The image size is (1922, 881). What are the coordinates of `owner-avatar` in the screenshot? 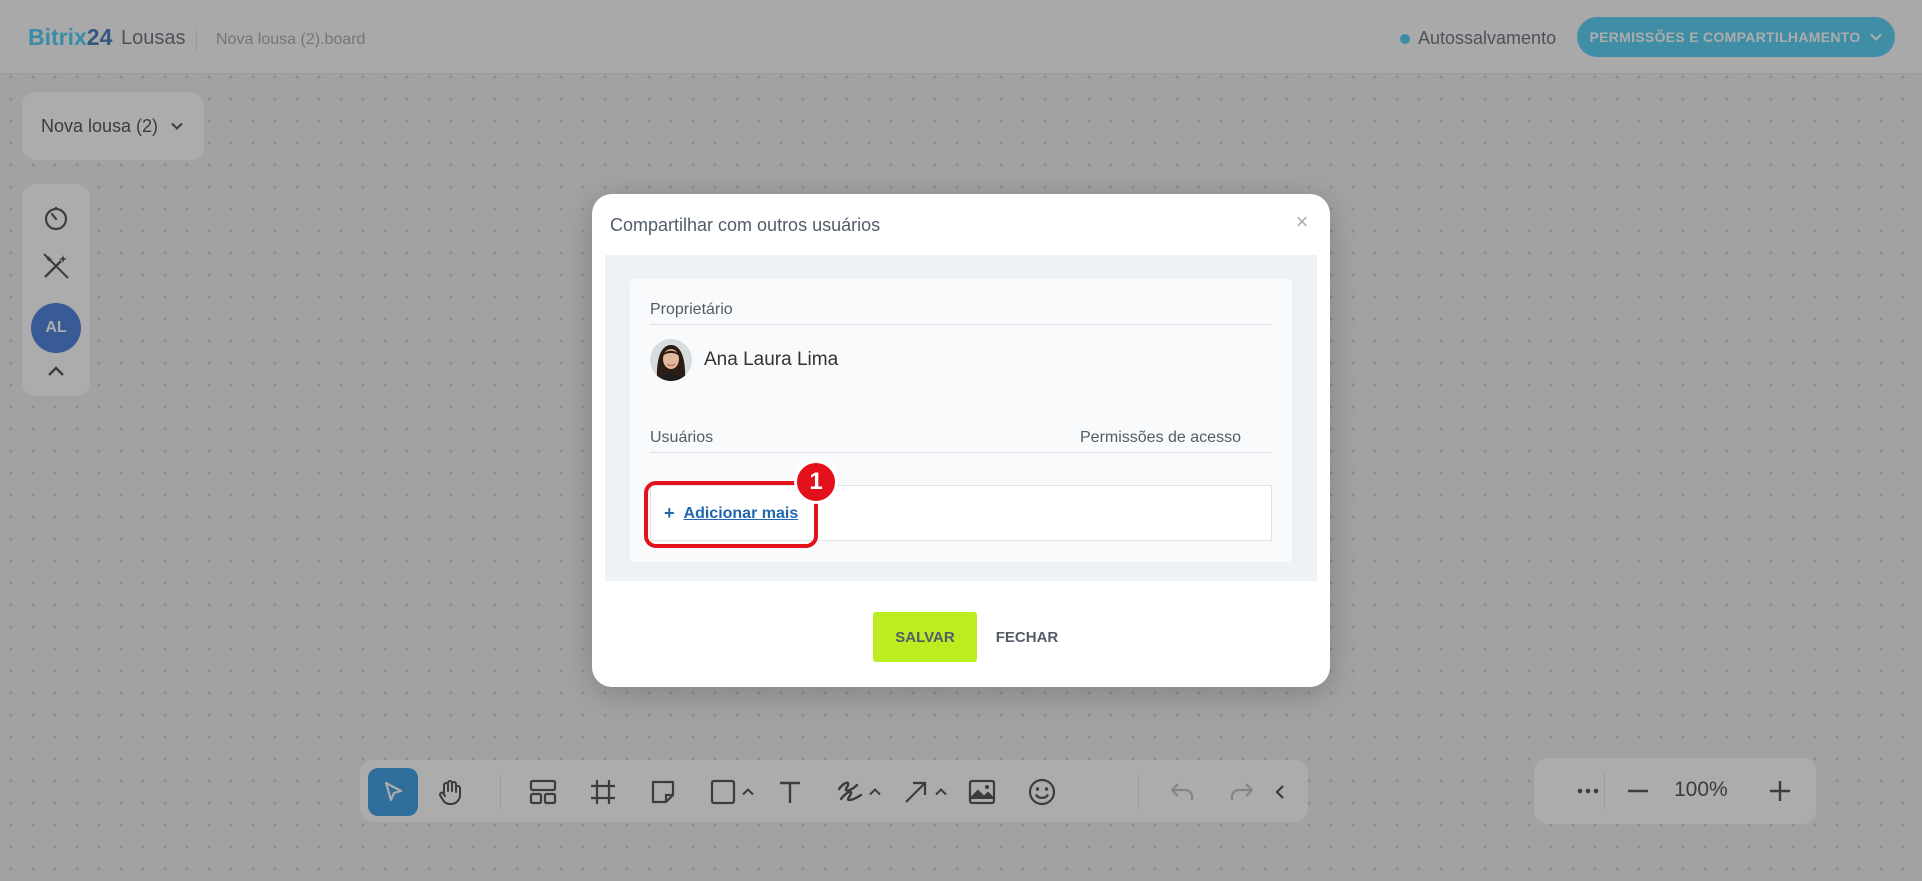 It's located at (671, 360).